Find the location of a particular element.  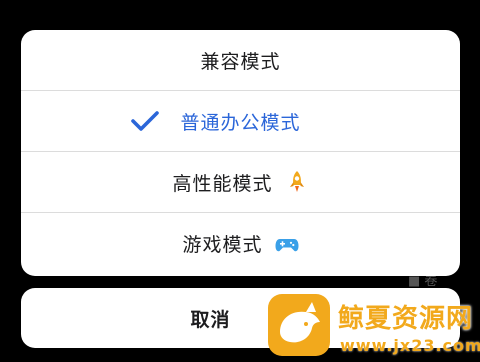

option-label: 高性能模式 is located at coordinates (222, 183).